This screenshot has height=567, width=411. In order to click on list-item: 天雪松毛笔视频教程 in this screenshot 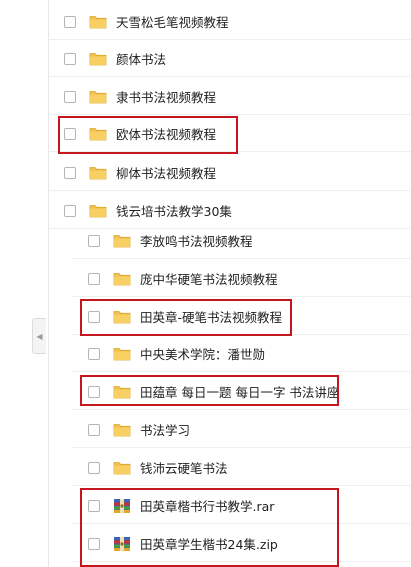, I will do `click(229, 22)`.